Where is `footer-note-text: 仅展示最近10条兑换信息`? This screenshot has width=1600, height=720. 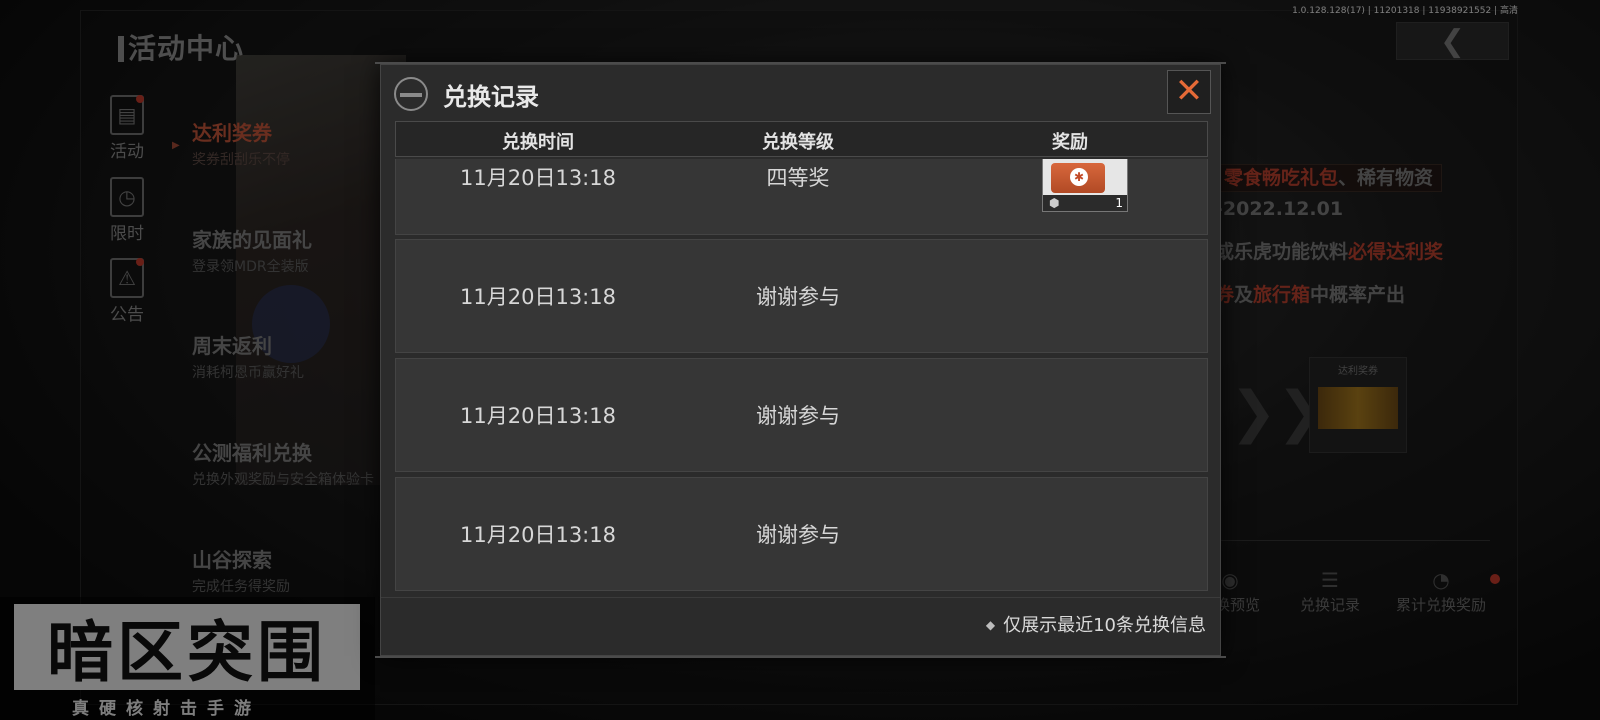
footer-note-text: 仅展示最近10条兑换信息 is located at coordinates (1104, 625).